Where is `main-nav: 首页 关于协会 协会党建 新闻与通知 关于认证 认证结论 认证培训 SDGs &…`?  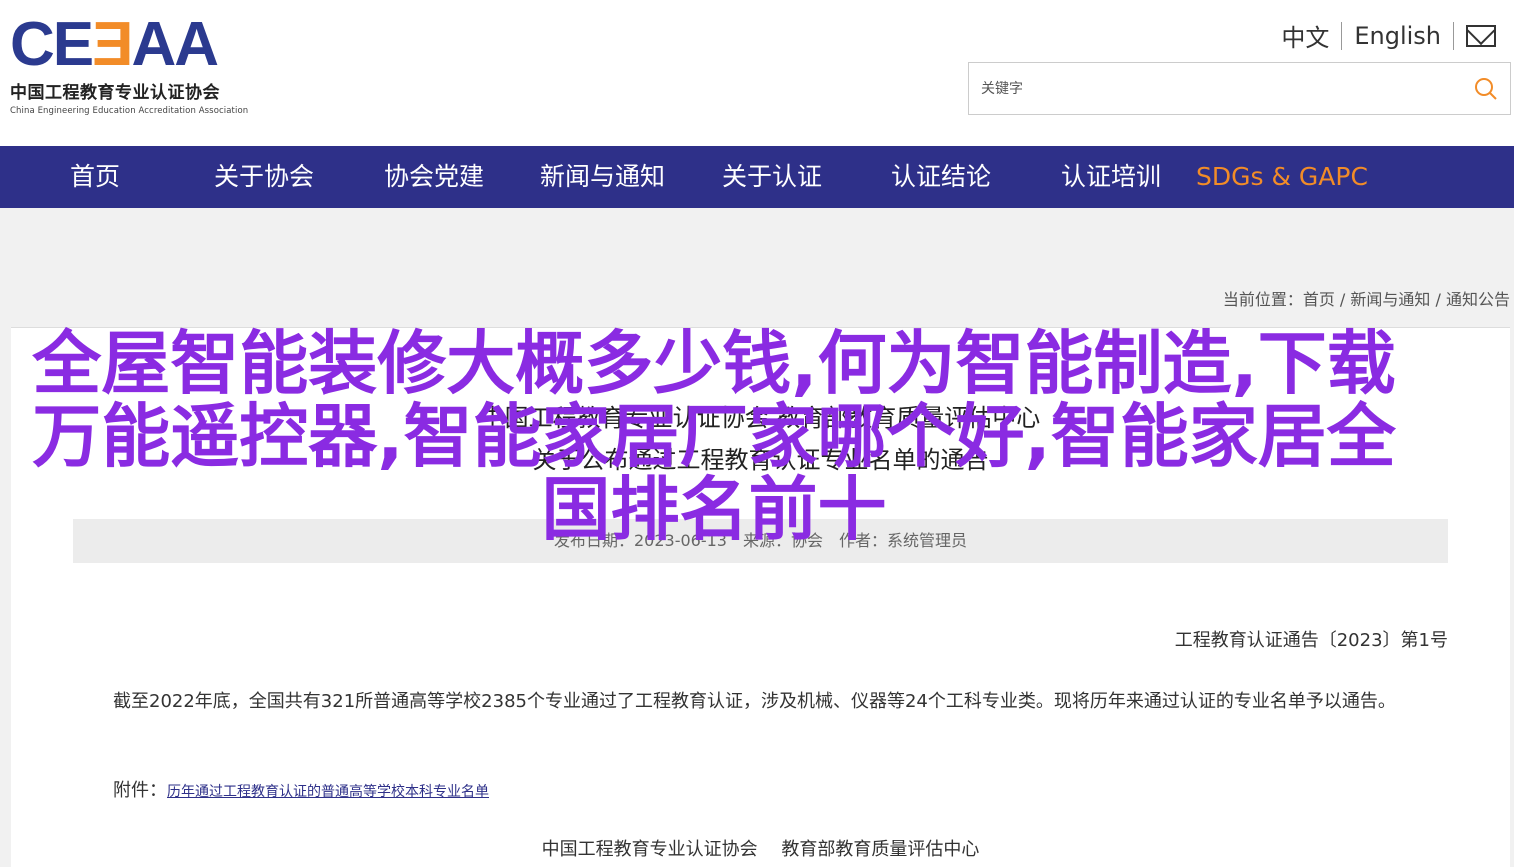 main-nav: 首页 关于协会 协会党建 新闻与通知 关于认证 认证结论 认证培训 SDGs &… is located at coordinates (757, 177).